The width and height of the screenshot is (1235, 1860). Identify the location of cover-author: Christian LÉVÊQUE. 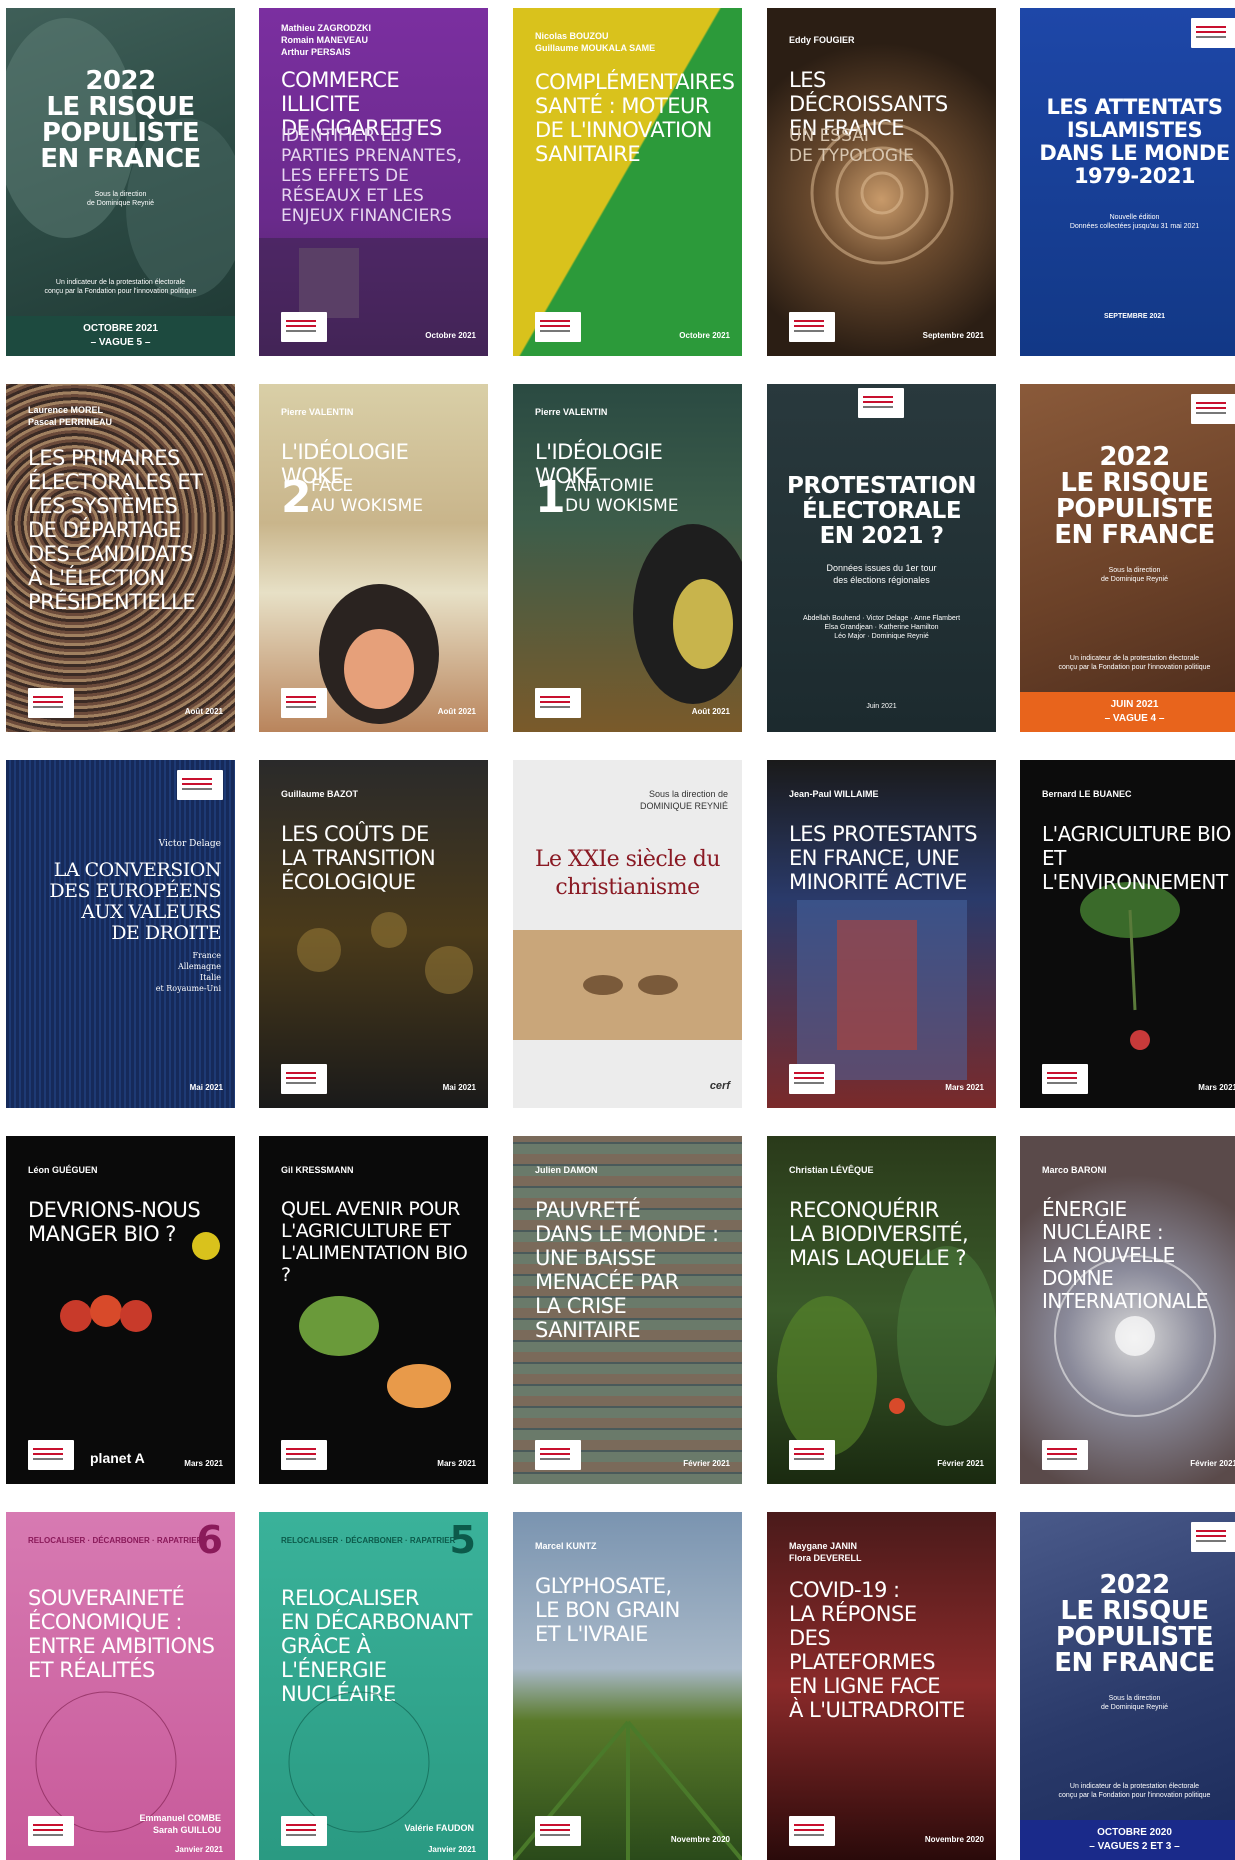
(831, 1170).